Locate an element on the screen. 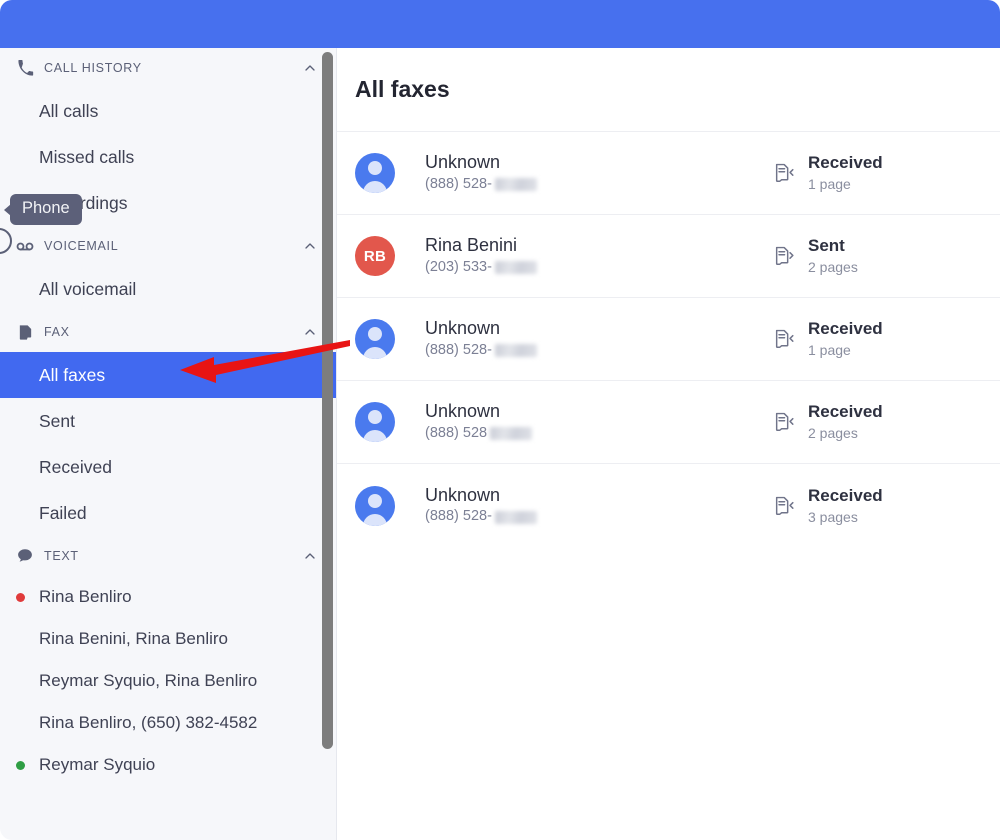  contact-info: Rina Benini (203) 533- is located at coordinates (598, 255).